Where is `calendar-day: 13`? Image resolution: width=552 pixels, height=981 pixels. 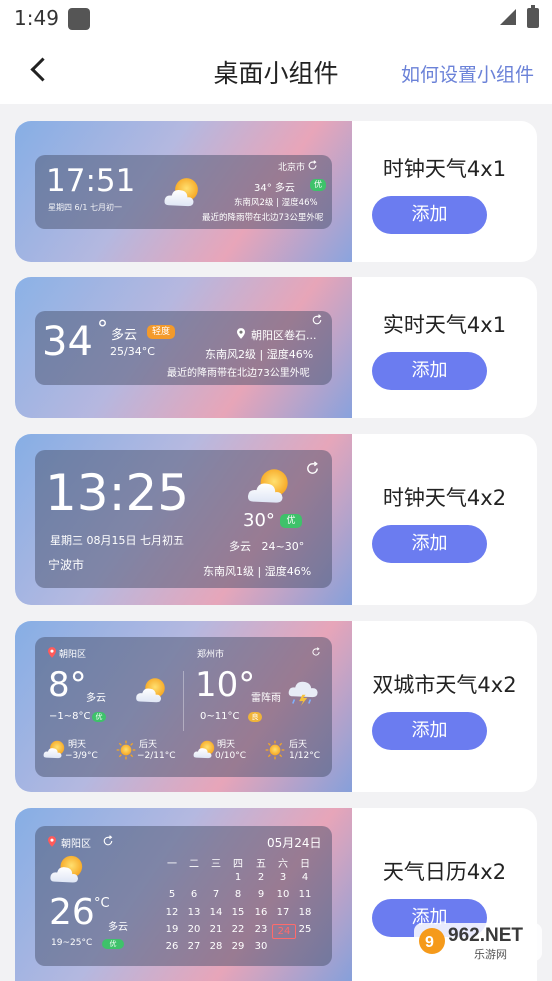
calendar-day: 13 is located at coordinates (194, 912).